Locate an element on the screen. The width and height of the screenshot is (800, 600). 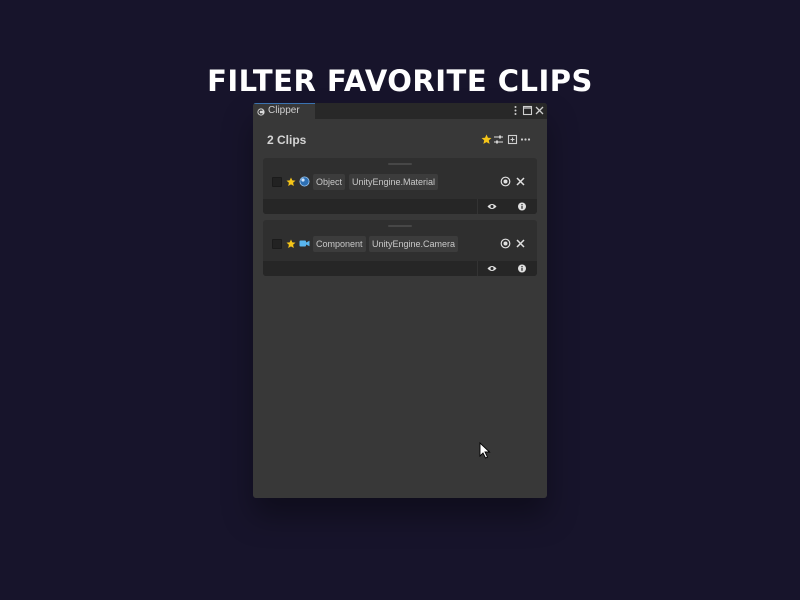
material-sphere-icon is located at coordinates (304, 181).